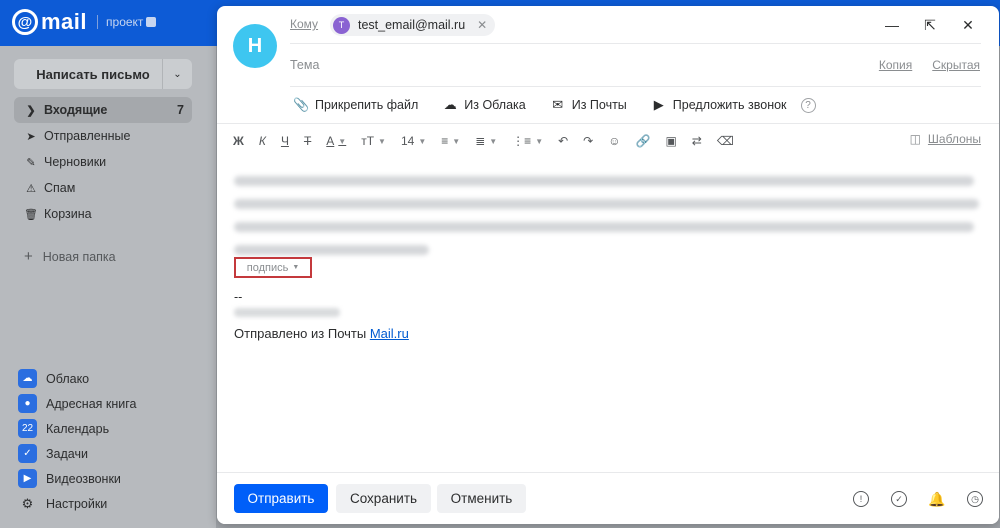 The image size is (1000, 528). What do you see at coordinates (445, 141) in the screenshot?
I see `align-left-icon: ≡` at bounding box center [445, 141].